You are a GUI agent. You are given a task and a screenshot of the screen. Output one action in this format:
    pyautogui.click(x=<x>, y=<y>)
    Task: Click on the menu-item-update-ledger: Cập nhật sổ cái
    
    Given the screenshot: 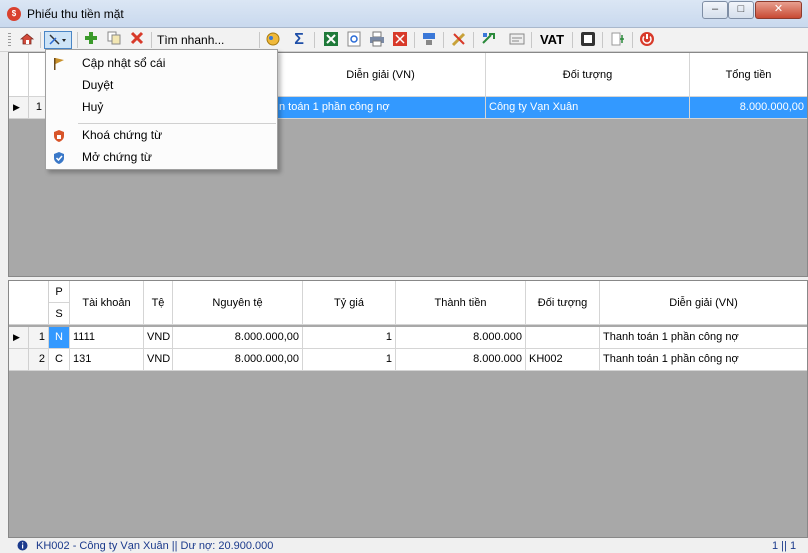 What is the action you would take?
    pyautogui.click(x=161, y=63)
    